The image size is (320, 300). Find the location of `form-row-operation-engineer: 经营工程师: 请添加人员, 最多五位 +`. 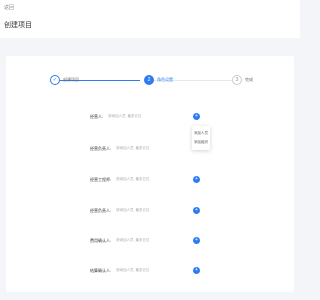

form-row-operation-engineer: 经营工程师: 请添加人员, 最多五位 + is located at coordinates (150, 180).